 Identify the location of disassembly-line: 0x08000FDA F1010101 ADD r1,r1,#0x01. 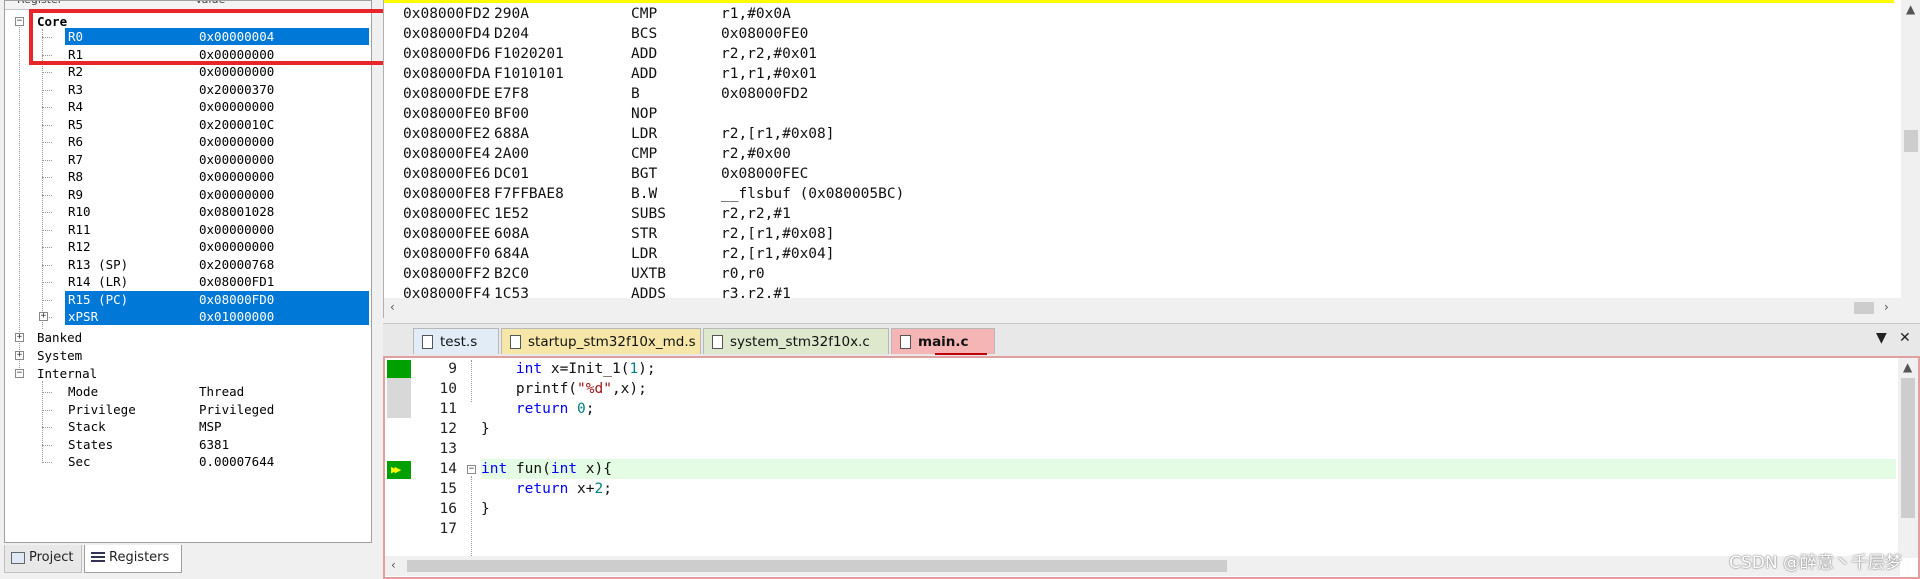
(1143, 74).